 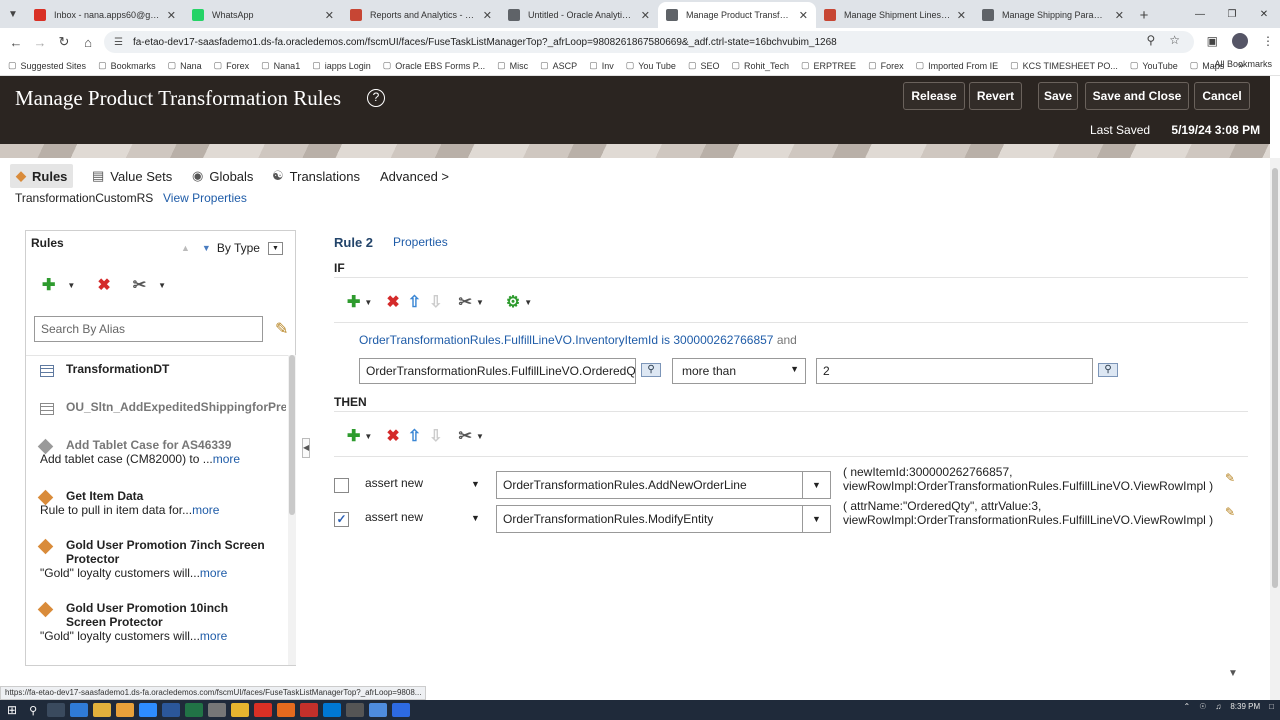 What do you see at coordinates (1202, 706) in the screenshot?
I see `network-icon: ☉` at bounding box center [1202, 706].